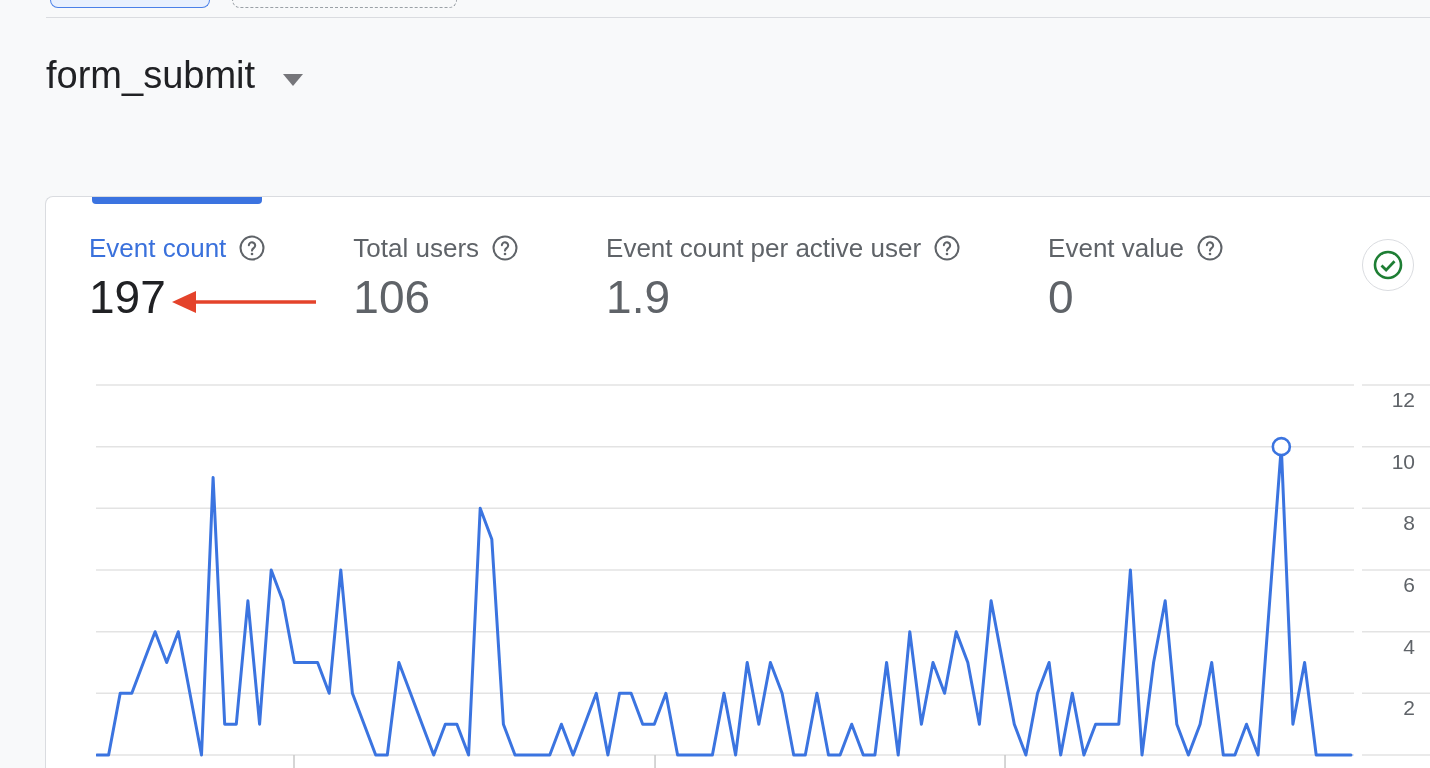 The image size is (1430, 768). Describe the element at coordinates (1116, 248) in the screenshot. I see `metric-label: Event value` at that location.